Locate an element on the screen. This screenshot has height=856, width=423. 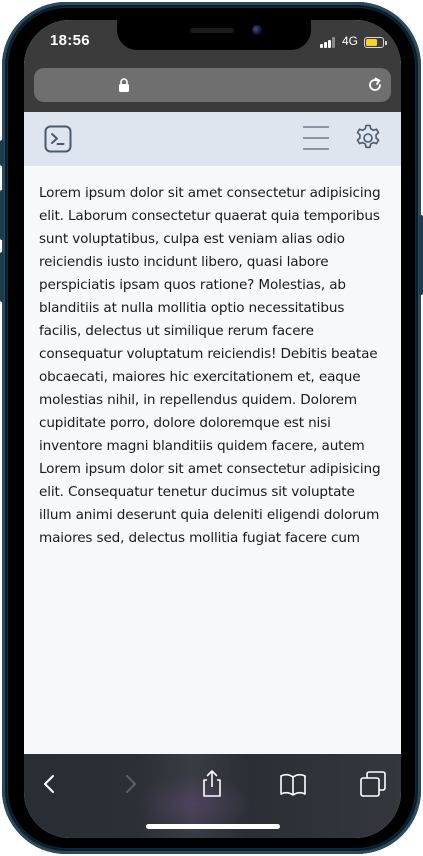
bookmarks-icon is located at coordinates (293, 784).